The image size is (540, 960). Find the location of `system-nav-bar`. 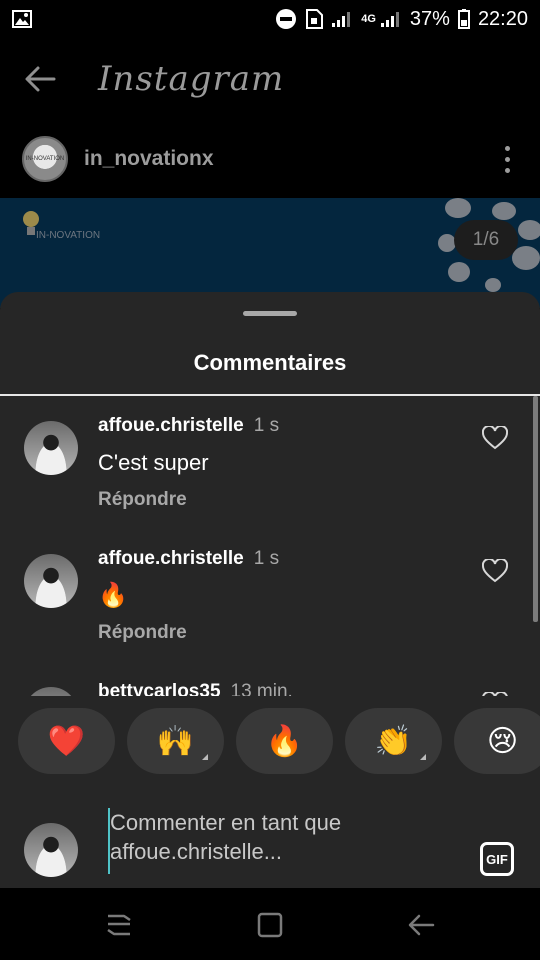

system-nav-bar is located at coordinates (270, 924).